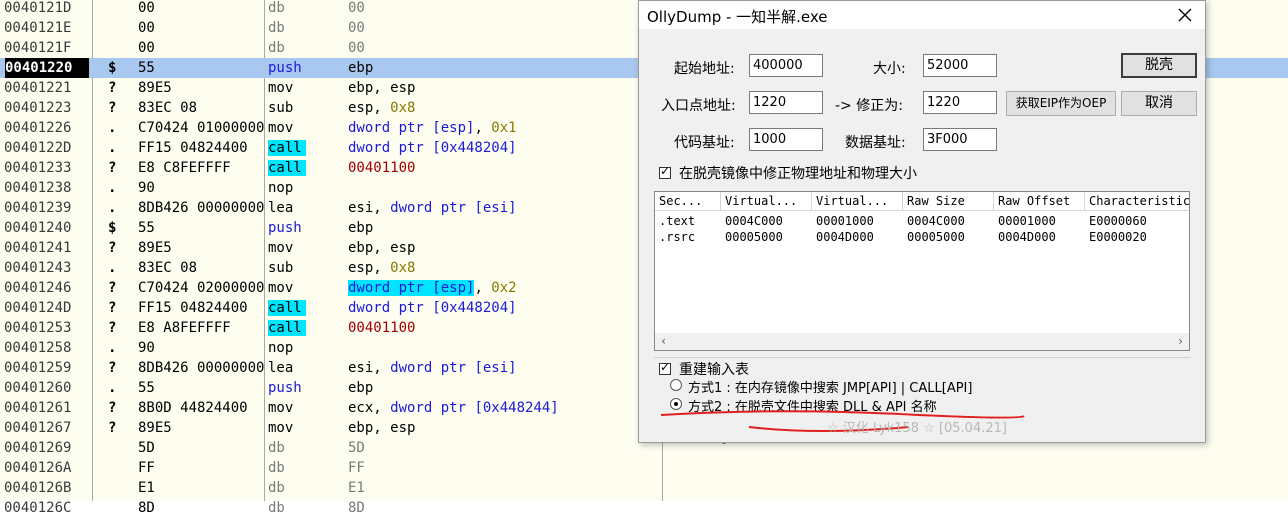 This screenshot has width=1288, height=518. I want to click on mnemonic-cell: nop, so click(303, 348).